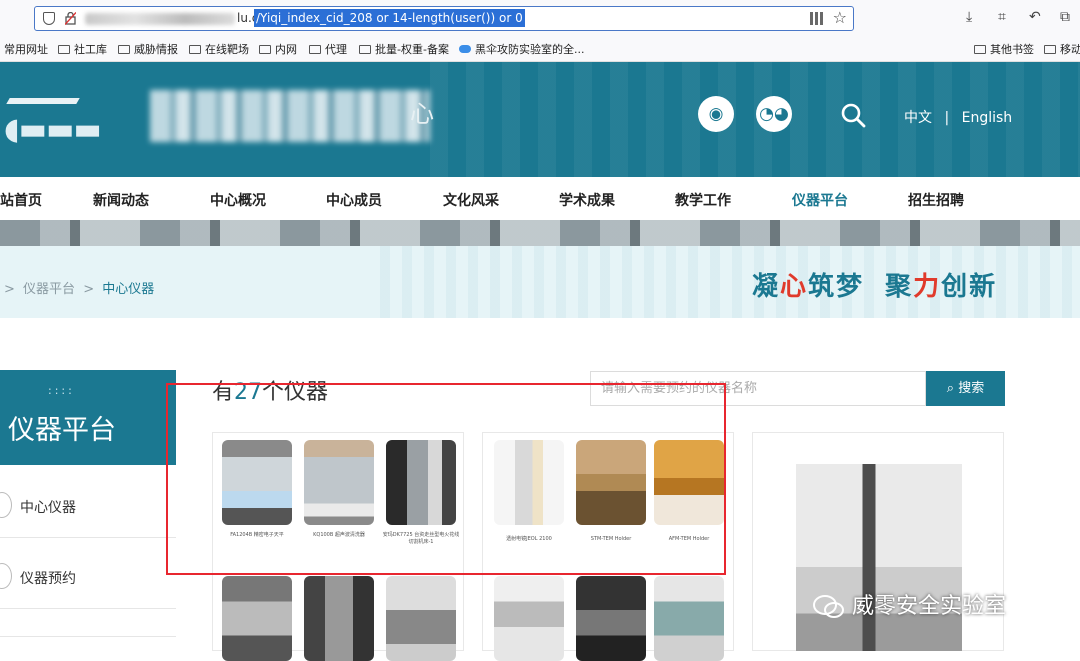 The height and width of the screenshot is (661, 1080). What do you see at coordinates (48, 579) in the screenshot?
I see `sidebar-item-label: 仪器预约` at bounding box center [48, 579].